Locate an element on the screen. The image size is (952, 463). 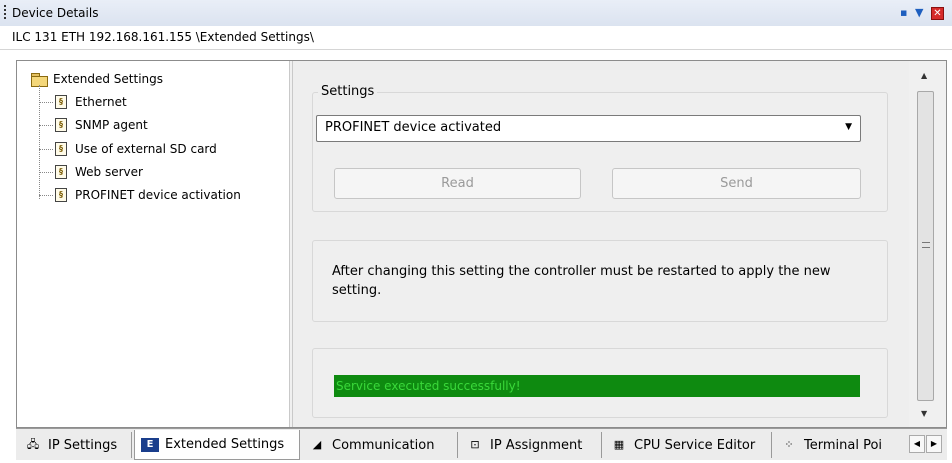
tree-item-label: SNMP agent is located at coordinates (111, 125).